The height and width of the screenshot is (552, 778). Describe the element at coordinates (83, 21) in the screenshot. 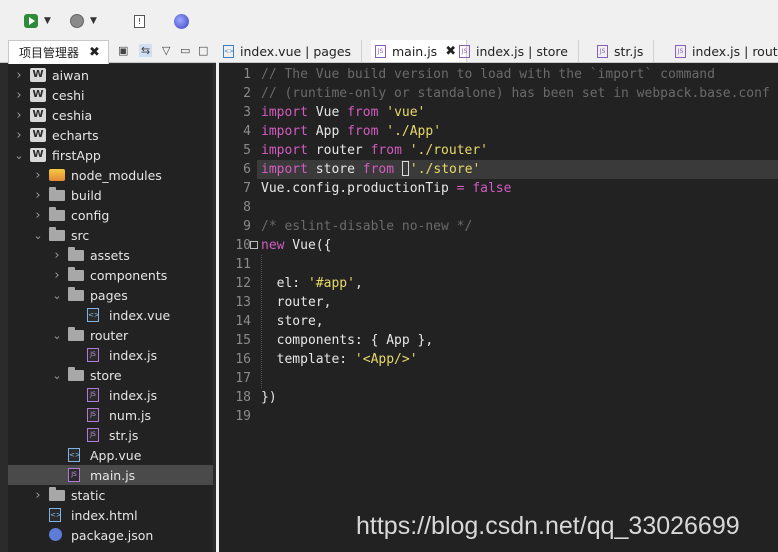

I see `settings-button: ▼` at that location.